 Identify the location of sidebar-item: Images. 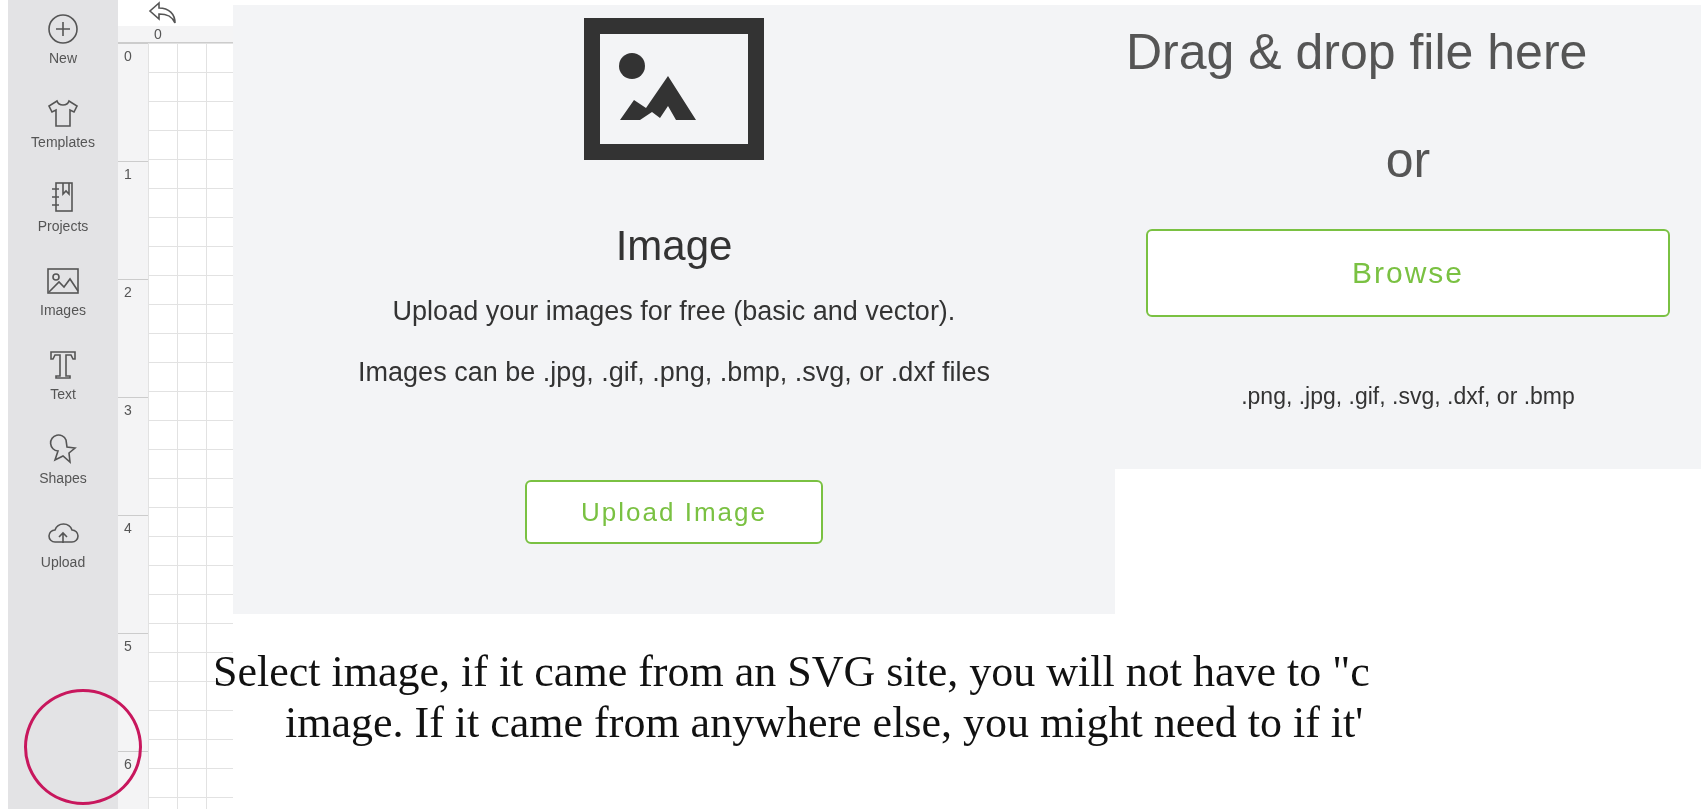
(63, 291).